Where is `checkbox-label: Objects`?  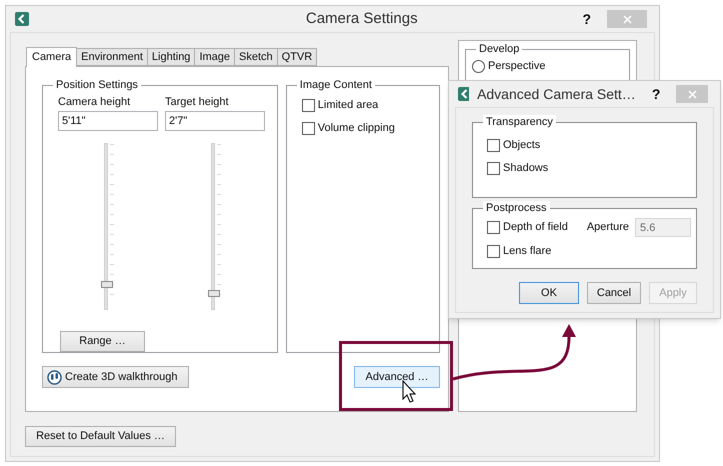
checkbox-label: Objects is located at coordinates (521, 145).